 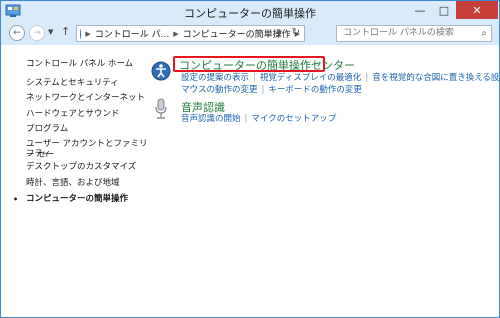 I want to click on sidebar-control-panel-home: コントロール パネル ホーム, so click(x=79, y=63).